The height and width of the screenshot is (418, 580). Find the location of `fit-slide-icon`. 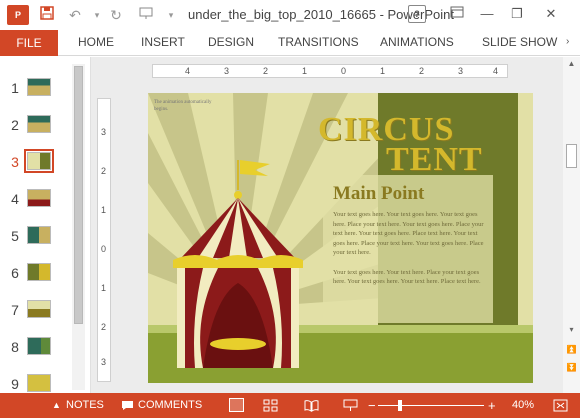

fit-slide-icon is located at coordinates (560, 405).